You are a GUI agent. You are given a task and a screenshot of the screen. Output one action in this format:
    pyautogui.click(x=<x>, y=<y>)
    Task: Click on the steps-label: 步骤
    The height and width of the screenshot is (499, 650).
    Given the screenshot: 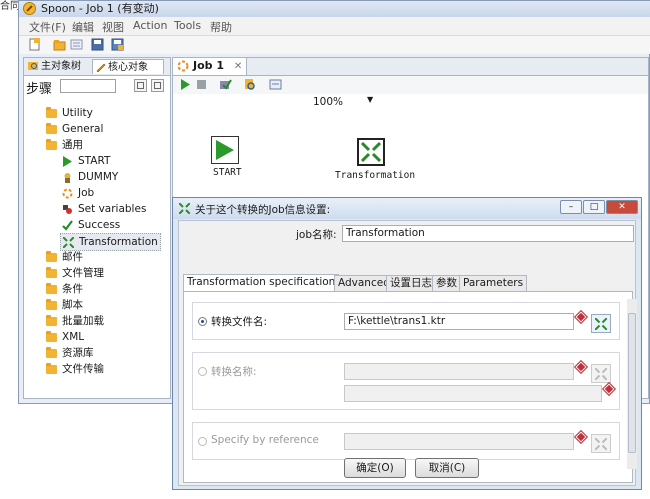 What is the action you would take?
    pyautogui.click(x=39, y=89)
    